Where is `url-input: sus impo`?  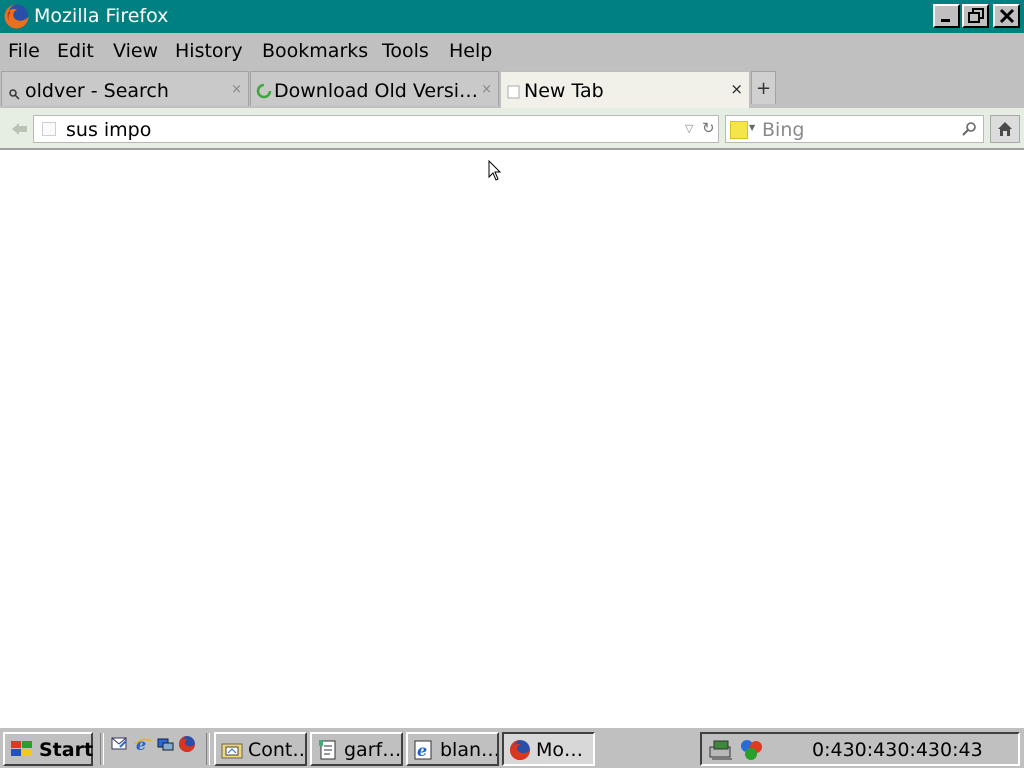
url-input: sus impo is located at coordinates (108, 130).